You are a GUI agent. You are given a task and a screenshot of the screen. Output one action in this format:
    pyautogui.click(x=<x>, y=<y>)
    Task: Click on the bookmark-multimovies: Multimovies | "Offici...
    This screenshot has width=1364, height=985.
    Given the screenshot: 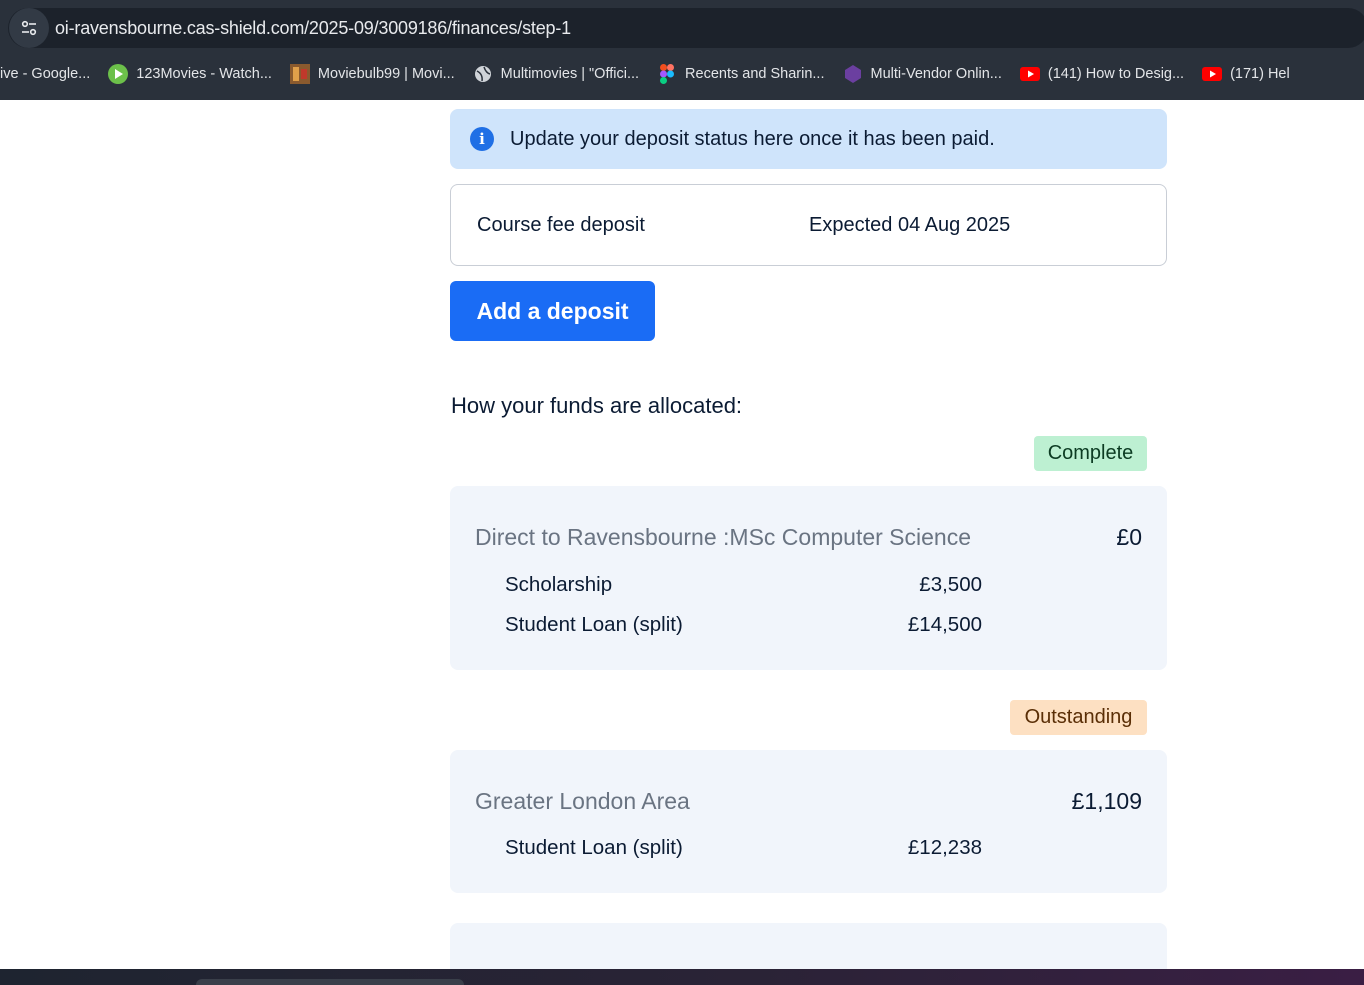 What is the action you would take?
    pyautogui.click(x=556, y=74)
    